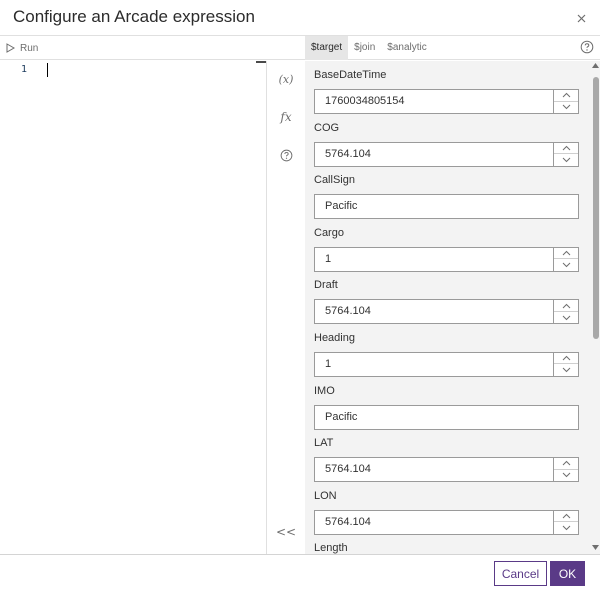 The width and height of the screenshot is (600, 590). Describe the element at coordinates (300, 18) in the screenshot. I see `dialog-header: Configure an Arcade expression` at that location.